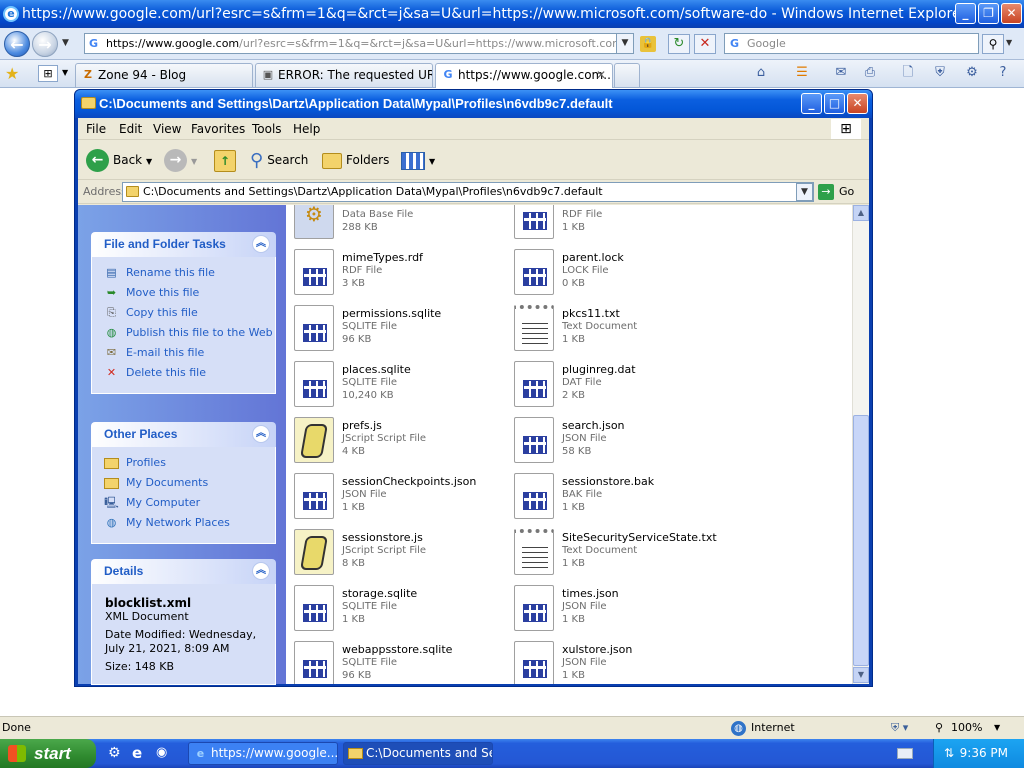  What do you see at coordinates (761, 73) in the screenshot?
I see `home-icon: ⌂` at bounding box center [761, 73].